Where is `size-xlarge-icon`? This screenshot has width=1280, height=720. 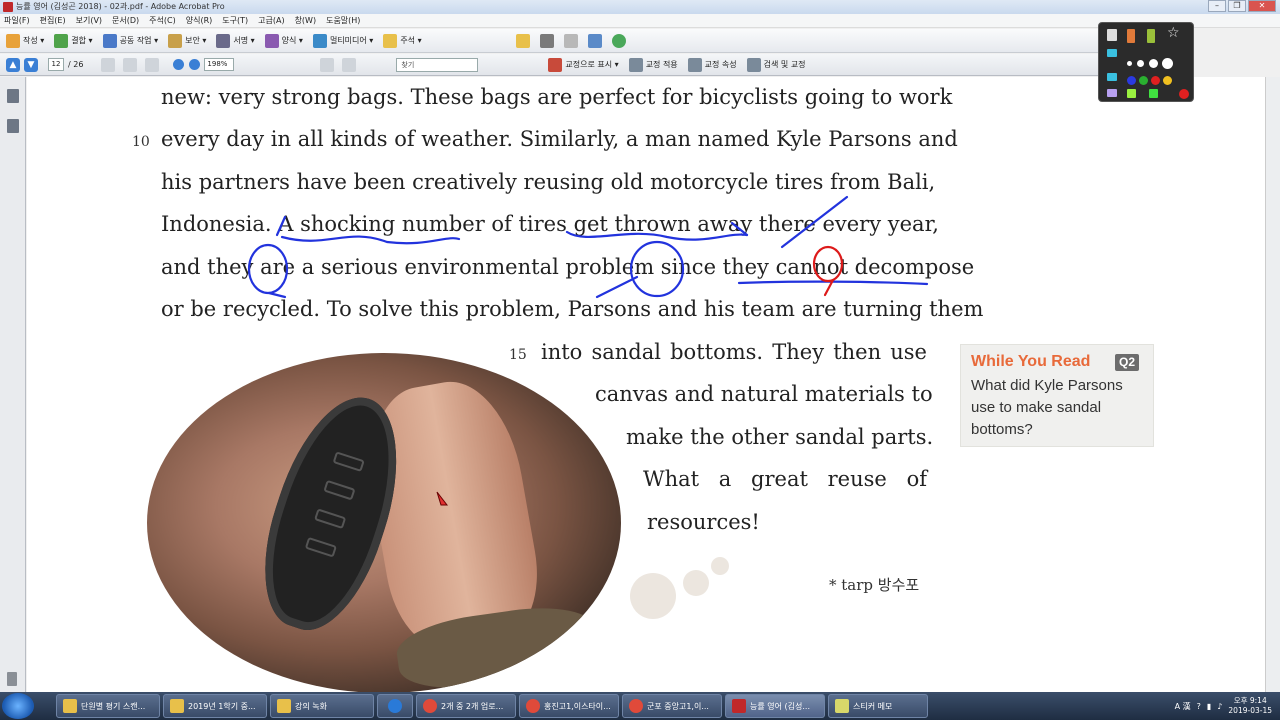 size-xlarge-icon is located at coordinates (1167, 63).